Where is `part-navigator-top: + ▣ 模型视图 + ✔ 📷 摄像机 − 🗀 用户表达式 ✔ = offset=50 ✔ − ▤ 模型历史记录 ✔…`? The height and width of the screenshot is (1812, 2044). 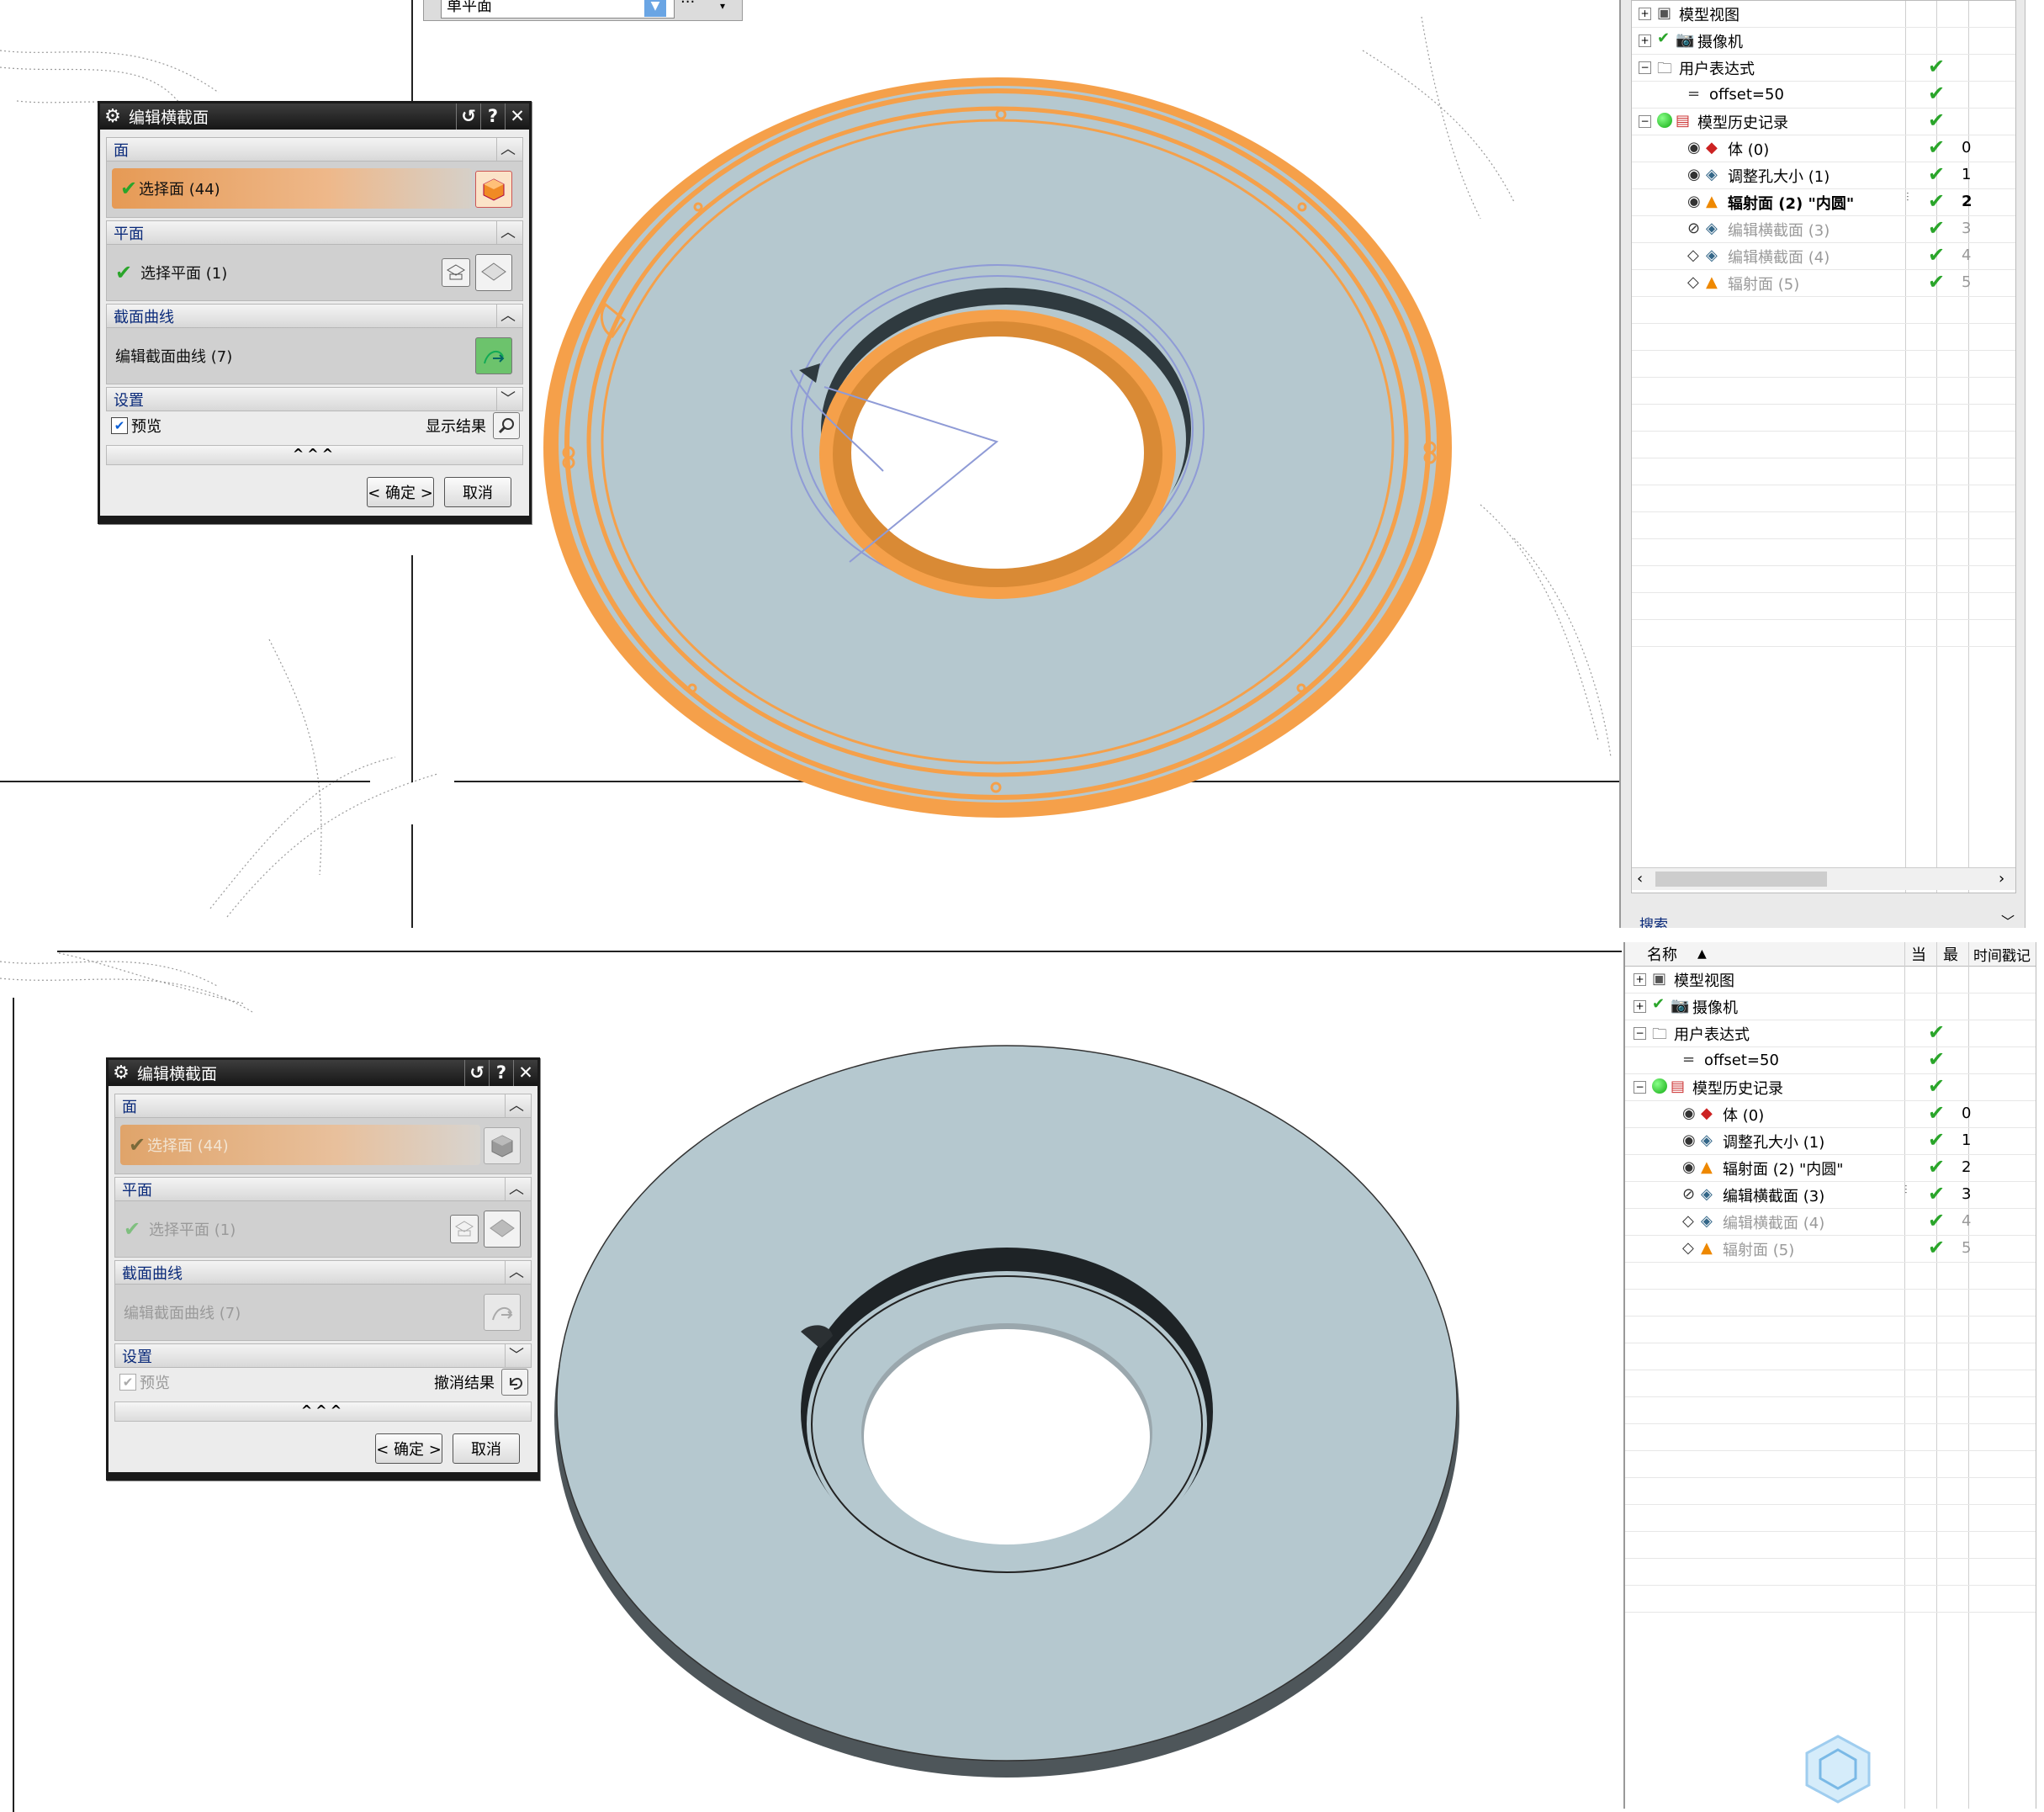
part-navigator-top: + ▣ 模型视图 + ✔ 📷 摄像机 − 🗀 用户表达式 ✔ = offset=50 ✔ − ▤ 模型历史记录 ✔… is located at coordinates (1822, 464).